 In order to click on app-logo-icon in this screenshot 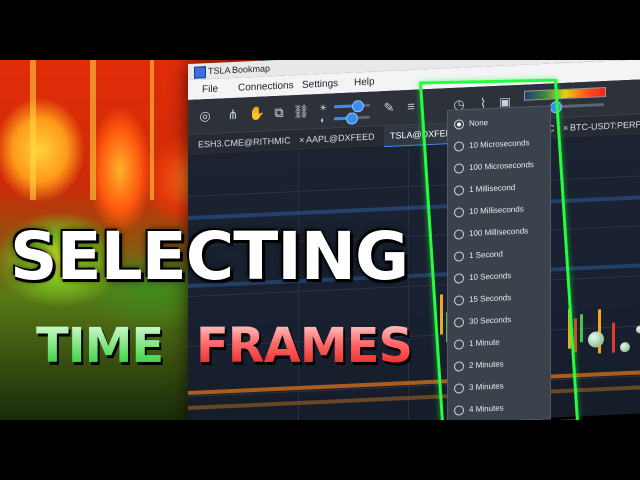, I will do `click(200, 72)`.